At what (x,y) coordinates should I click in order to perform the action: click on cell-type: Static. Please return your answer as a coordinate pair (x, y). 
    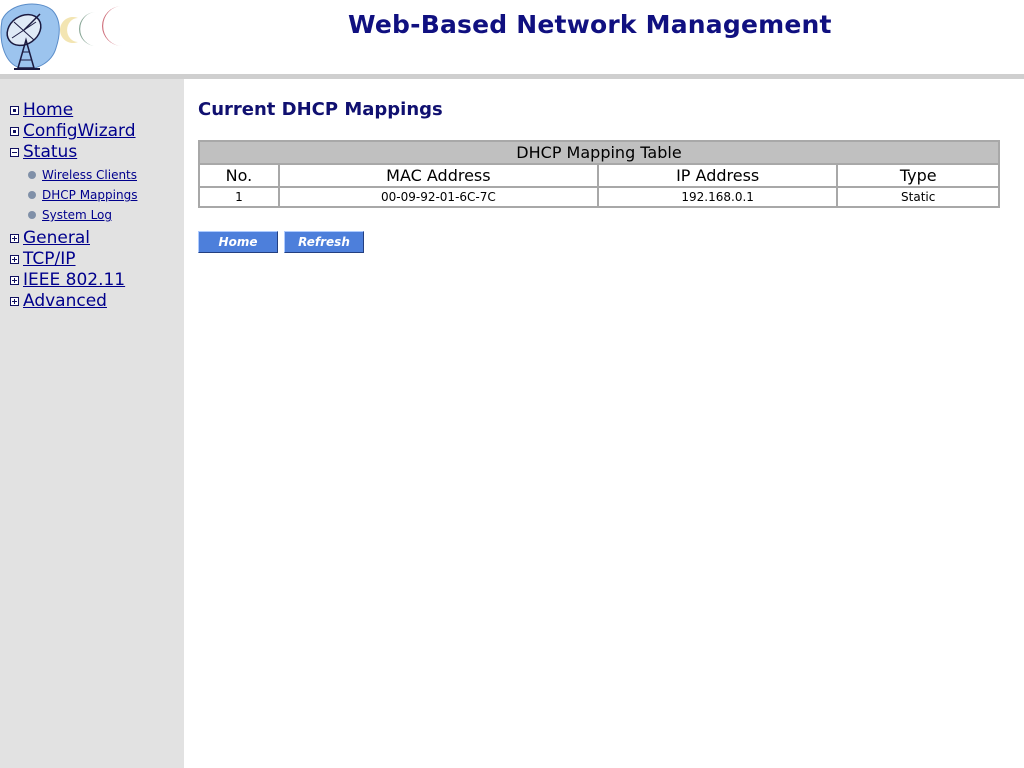
    Looking at the image, I should click on (918, 197).